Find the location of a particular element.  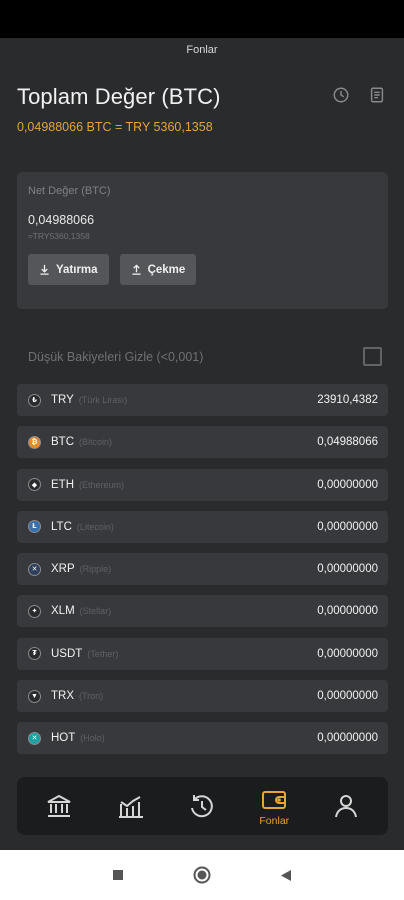

page-title: Fonlar is located at coordinates (202, 50).